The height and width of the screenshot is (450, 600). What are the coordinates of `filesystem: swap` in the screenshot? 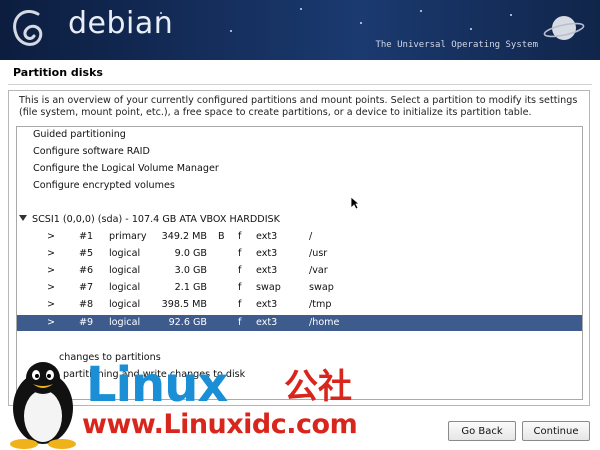 It's located at (268, 287).